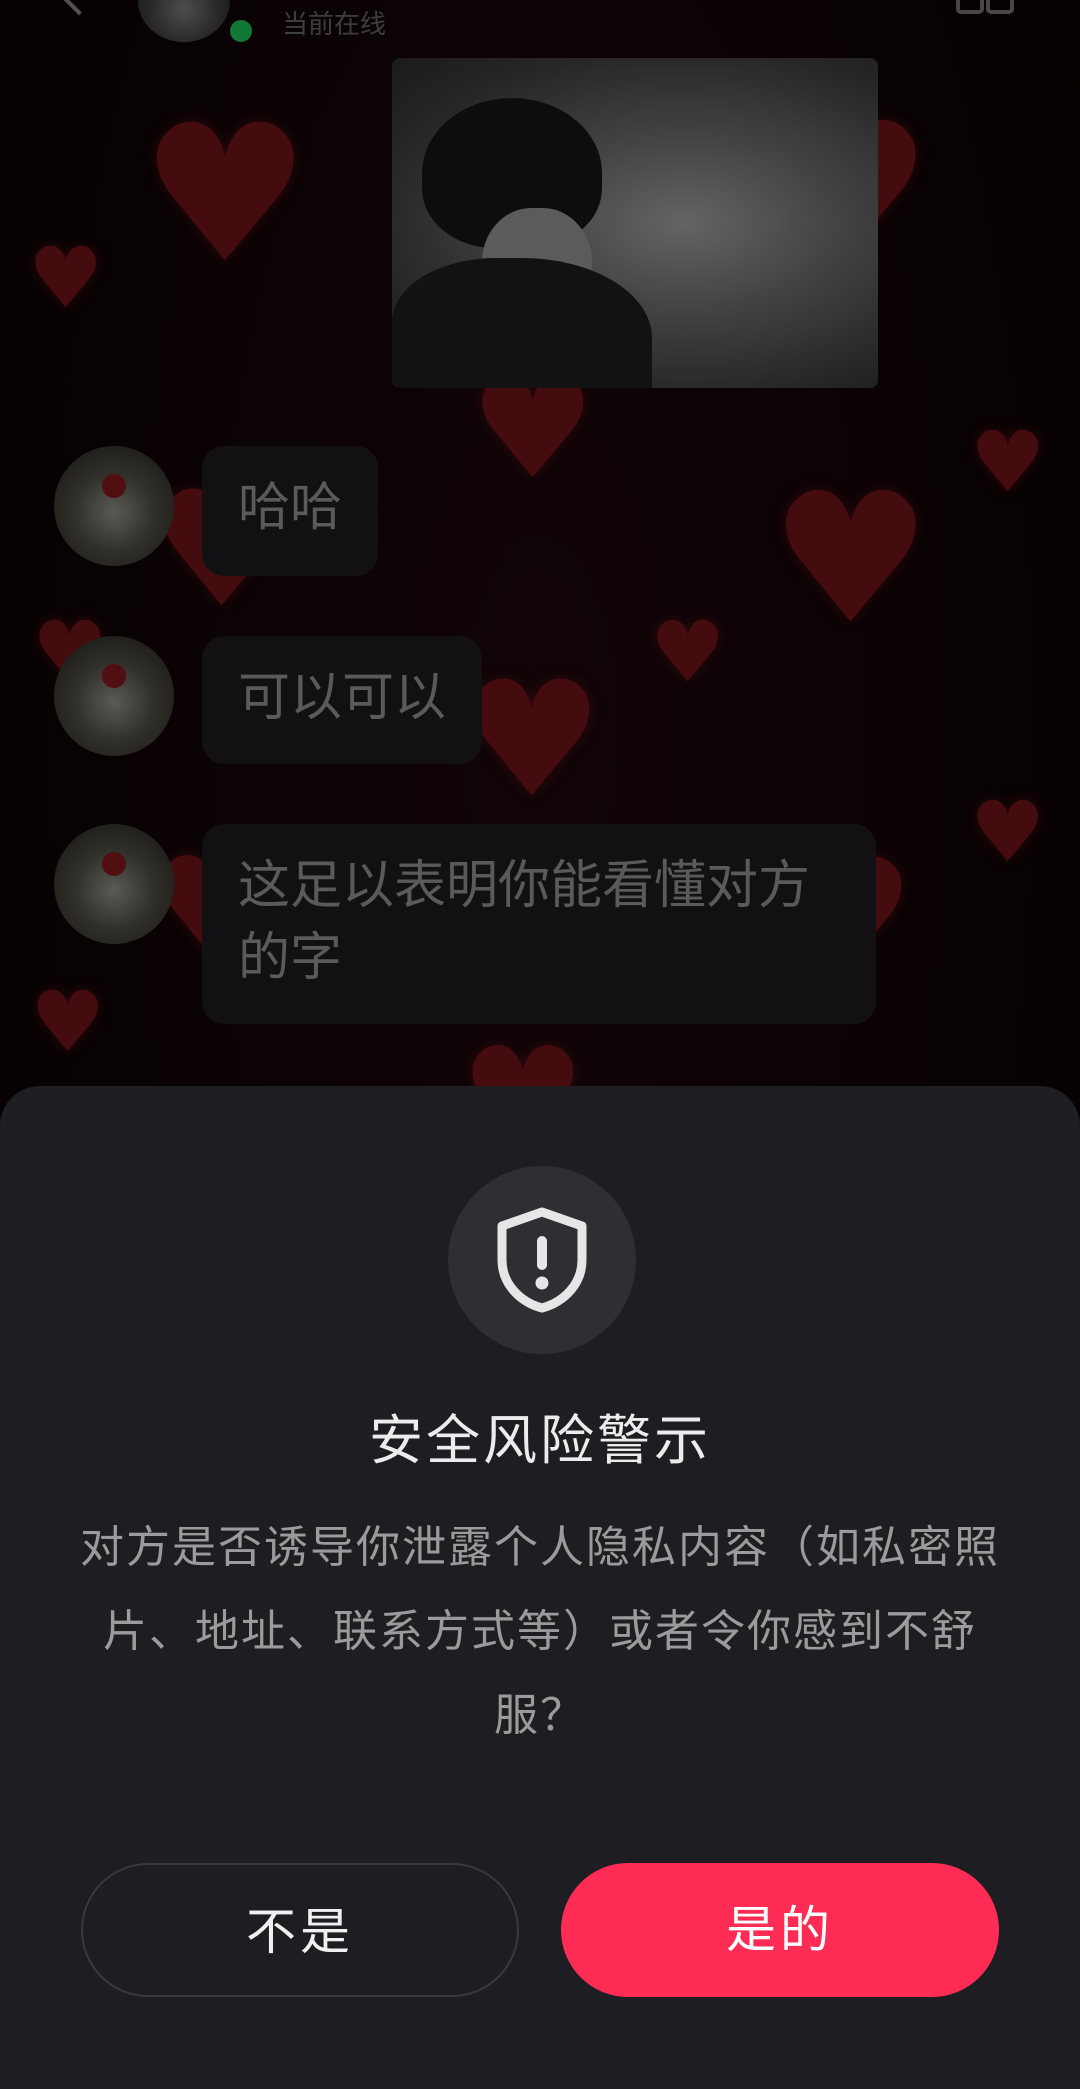  I want to click on shield-exclamation-icon, so click(542, 1260).